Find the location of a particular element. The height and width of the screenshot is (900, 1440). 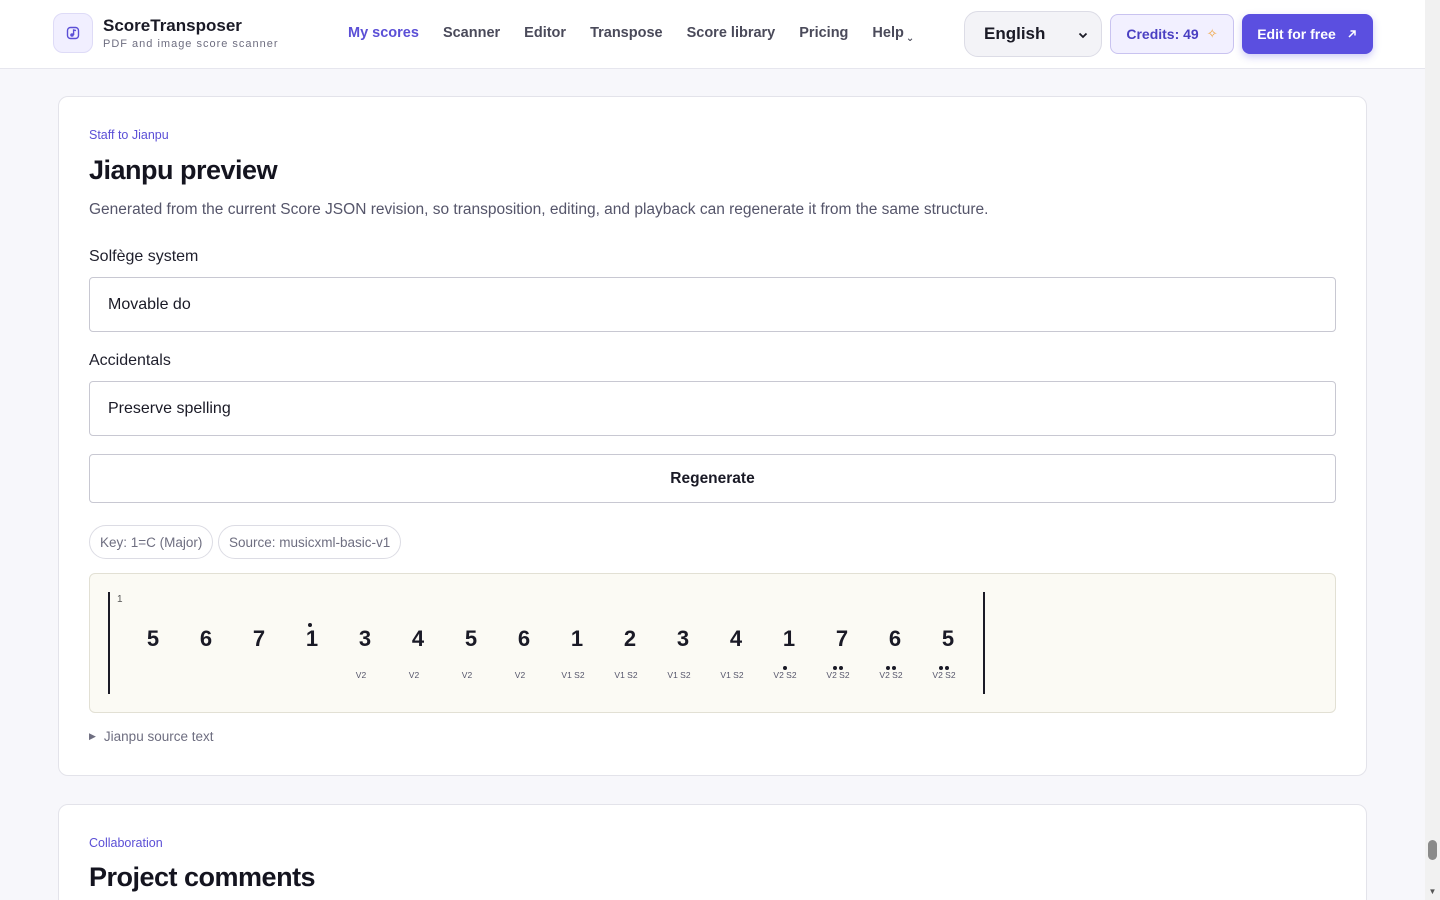

credits-label: Credits: 49 is located at coordinates (1162, 34).